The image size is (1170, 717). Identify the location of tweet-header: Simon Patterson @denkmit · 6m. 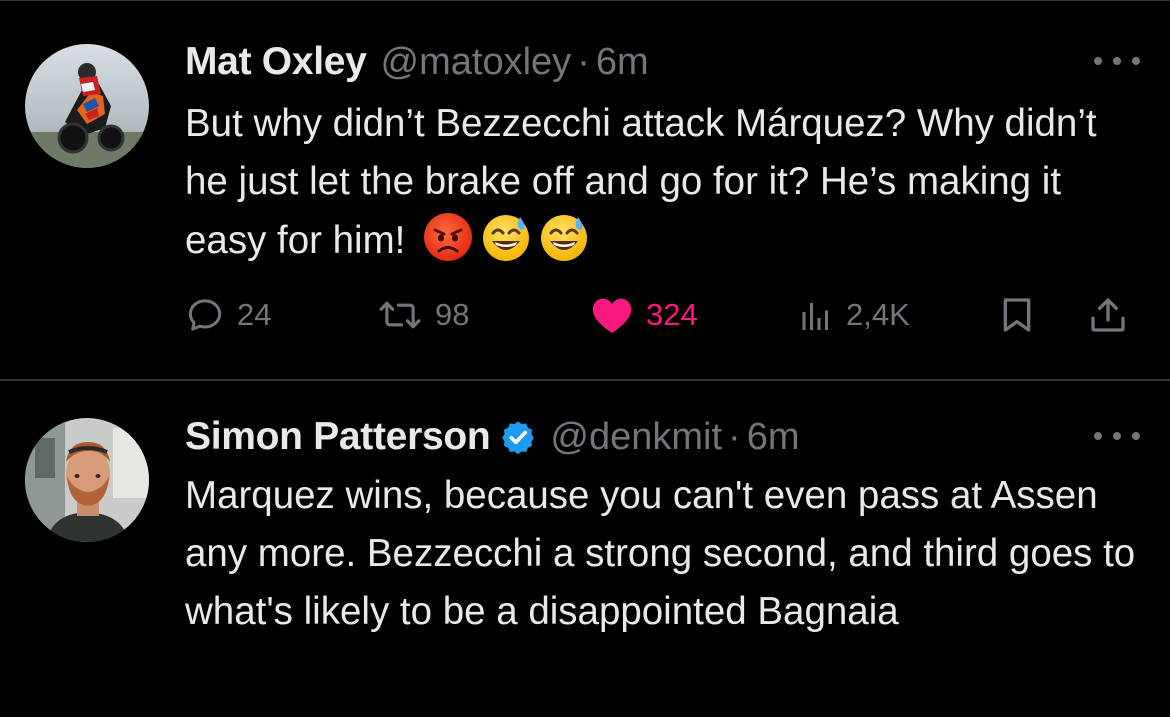
(492, 437).